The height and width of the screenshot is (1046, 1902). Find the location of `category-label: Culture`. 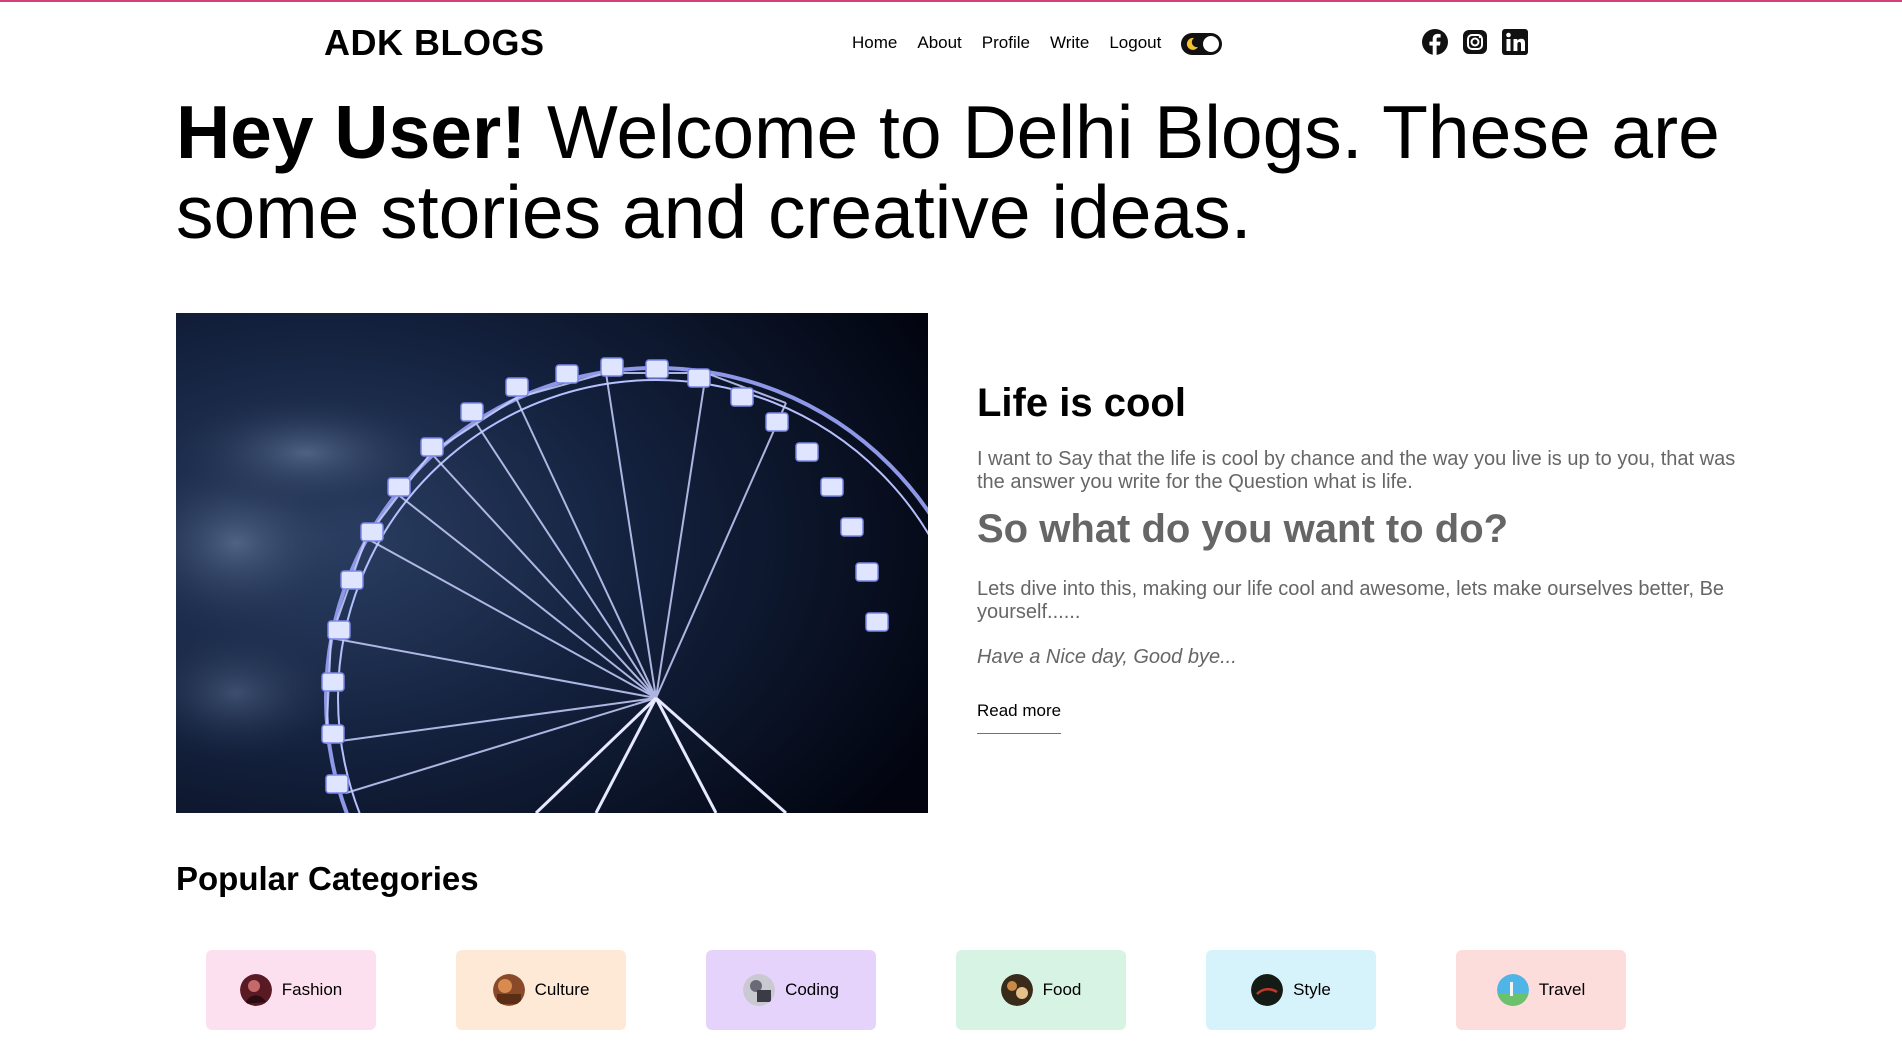

category-label: Culture is located at coordinates (562, 989).